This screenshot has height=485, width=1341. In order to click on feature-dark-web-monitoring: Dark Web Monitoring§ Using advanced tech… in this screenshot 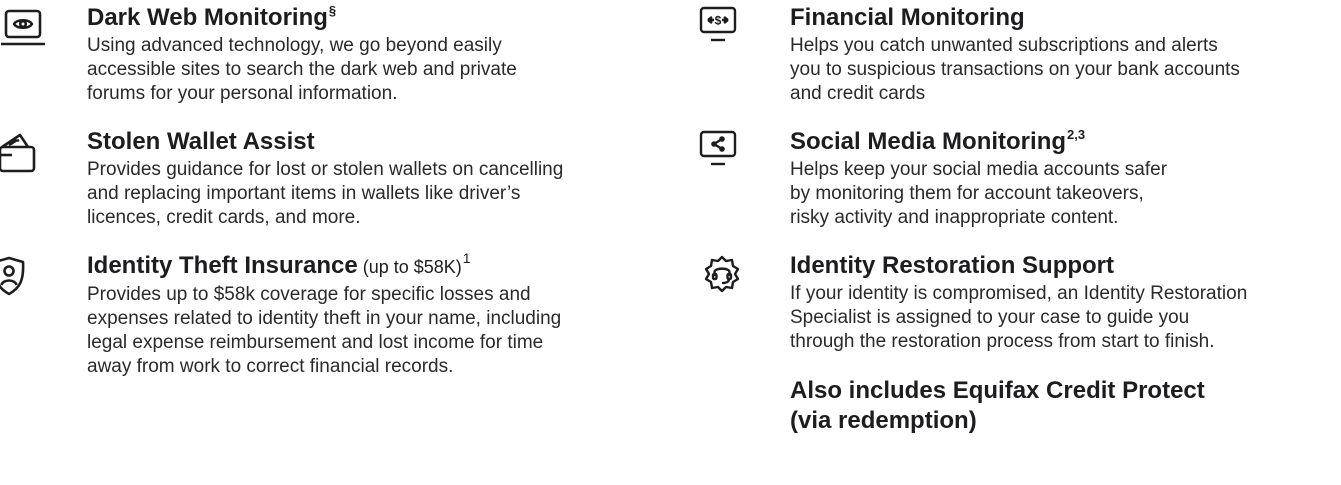, I will do `click(330, 54)`.